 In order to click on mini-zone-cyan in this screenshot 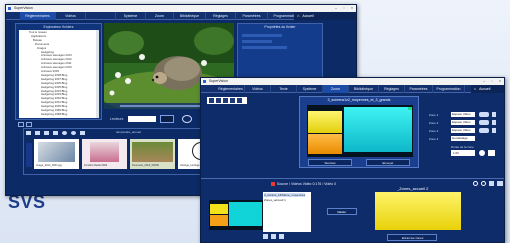, I will do `click(245, 214)`.